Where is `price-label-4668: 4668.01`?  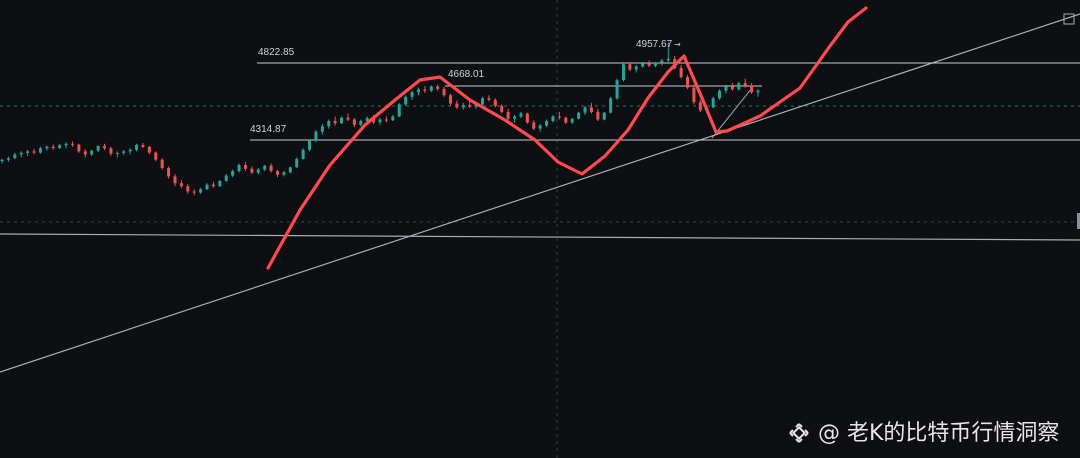
price-label-4668: 4668.01 is located at coordinates (466, 74).